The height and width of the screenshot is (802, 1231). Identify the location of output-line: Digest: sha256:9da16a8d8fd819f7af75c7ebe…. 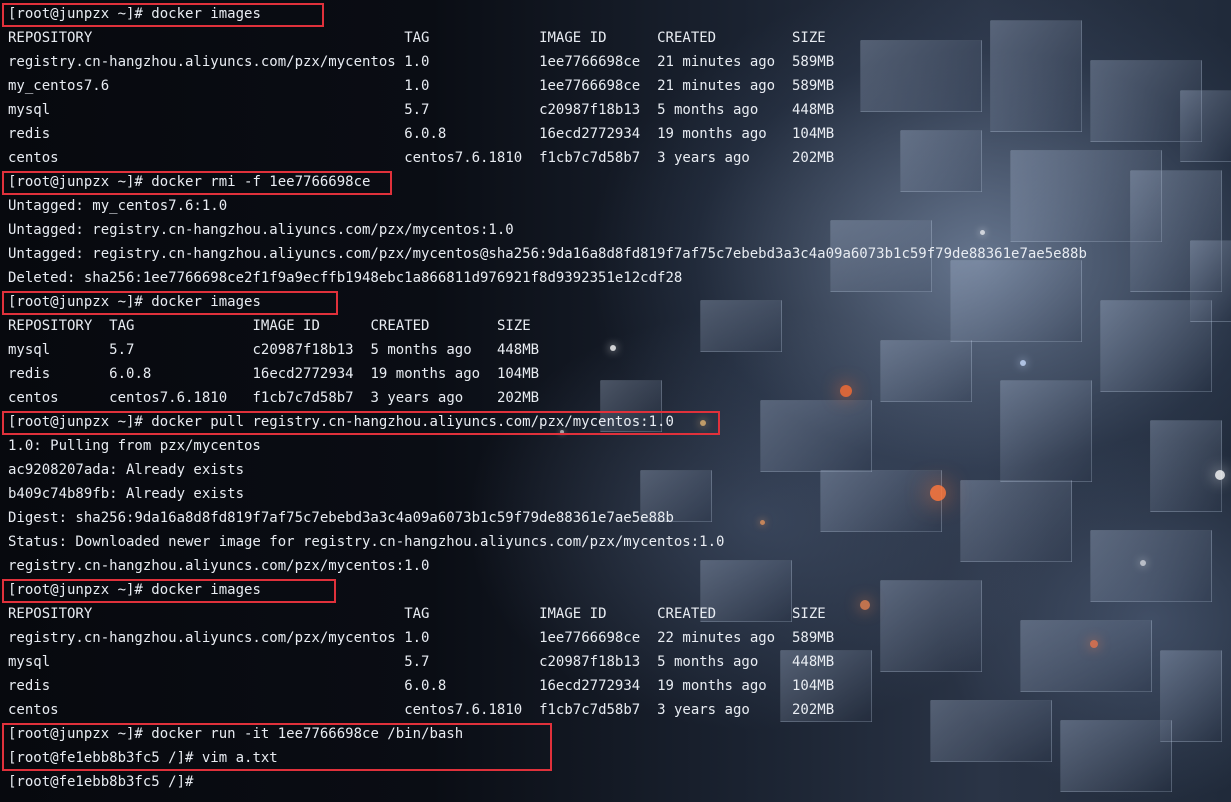
(341, 518).